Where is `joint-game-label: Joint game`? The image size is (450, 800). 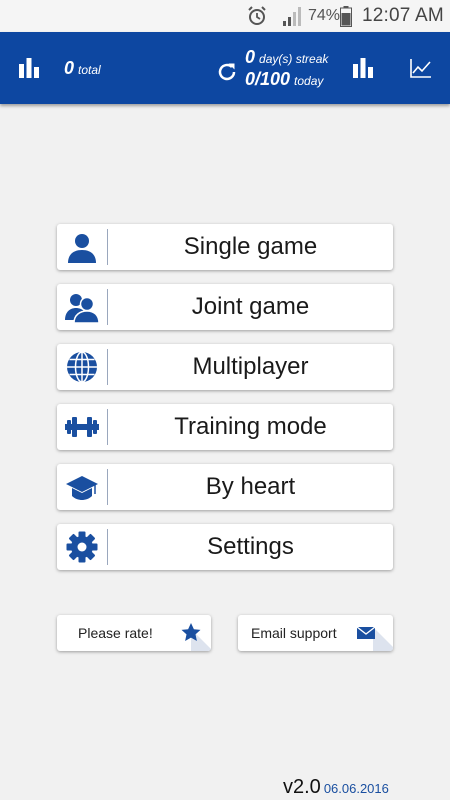
joint-game-label: Joint game is located at coordinates (250, 306).